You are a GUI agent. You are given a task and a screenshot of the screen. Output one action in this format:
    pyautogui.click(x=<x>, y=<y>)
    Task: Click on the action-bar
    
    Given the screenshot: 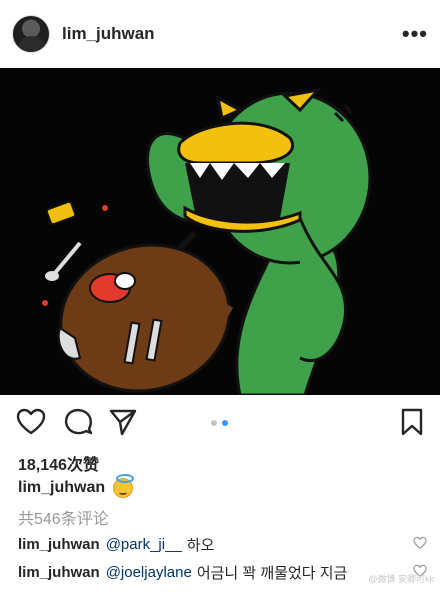 What is the action you would take?
    pyautogui.click(x=220, y=423)
    